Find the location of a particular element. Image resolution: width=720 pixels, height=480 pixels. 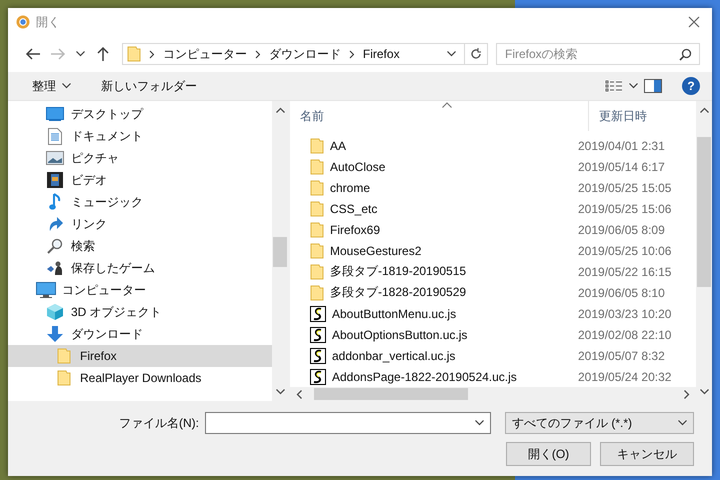

film-icon is located at coordinates (55, 180).